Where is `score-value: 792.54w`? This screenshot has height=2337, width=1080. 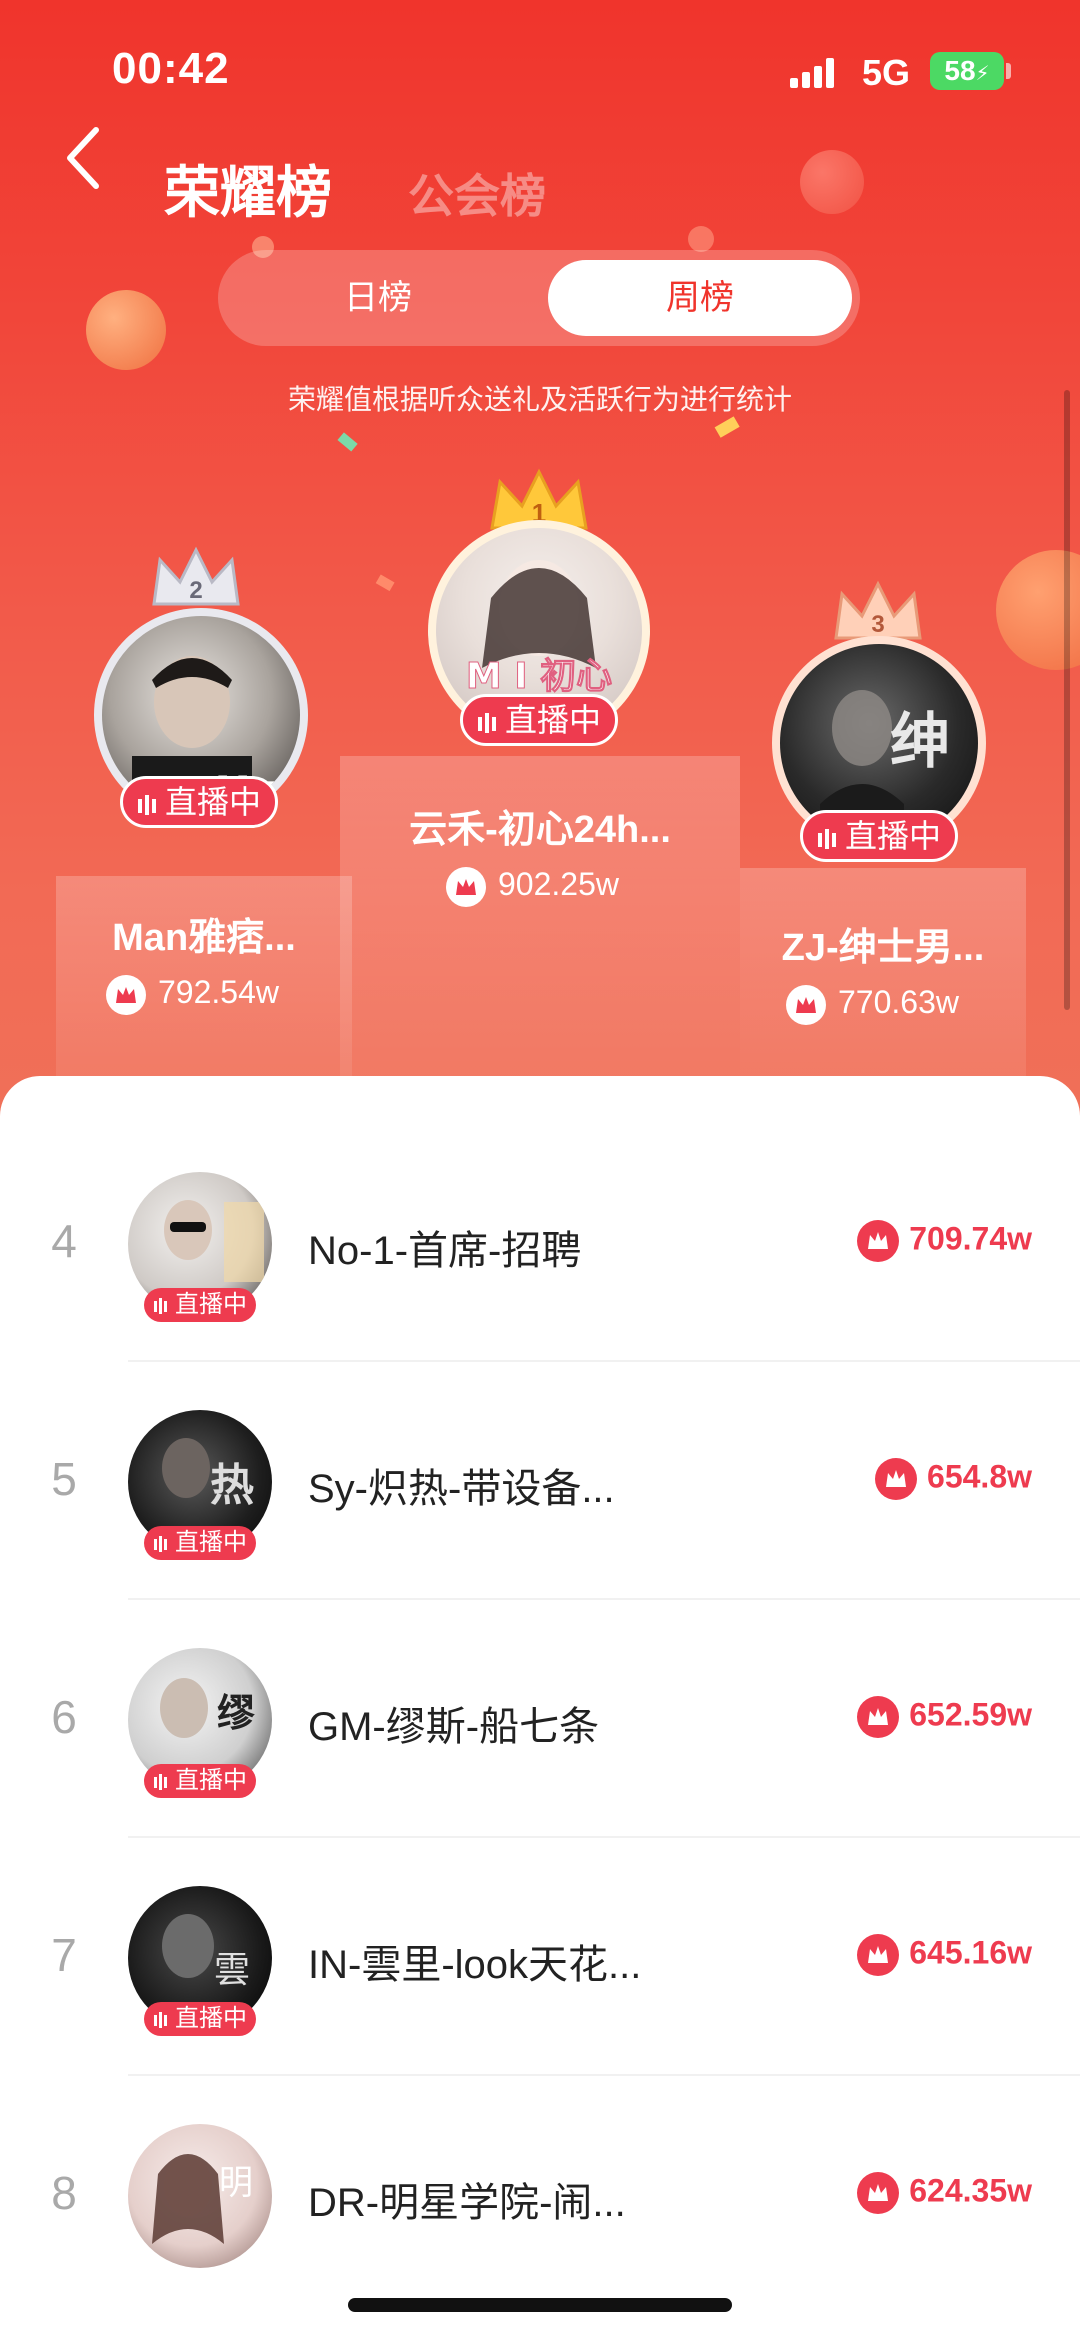
score-value: 792.54w is located at coordinates (218, 992).